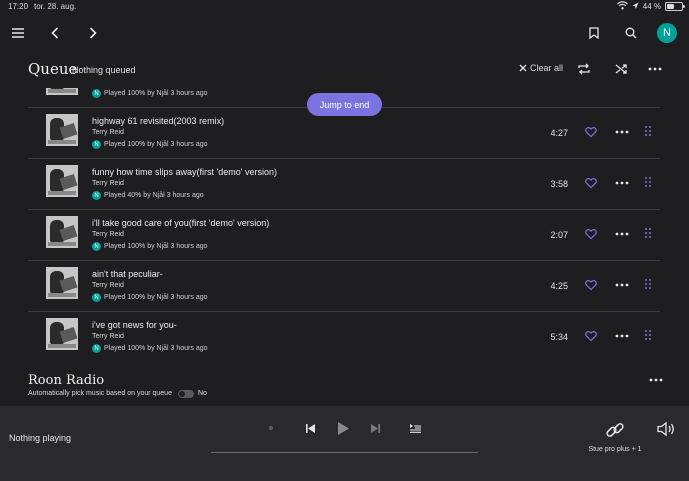 Image resolution: width=689 pixels, height=481 pixels. I want to click on status-bar: 17:20 tor. 28. aug. 44 %, so click(344, 7).